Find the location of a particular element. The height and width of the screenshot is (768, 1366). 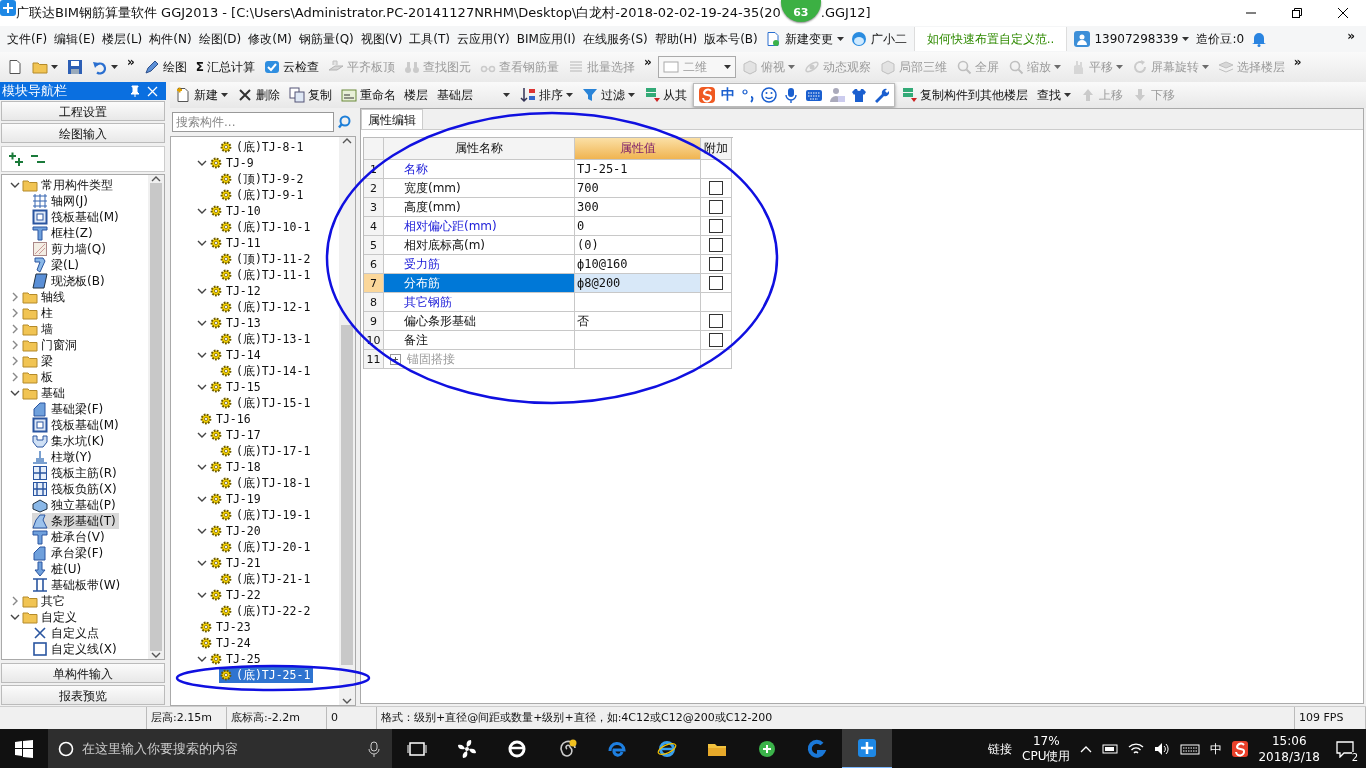

tree-item: (底)TJ-15-1 is located at coordinates (266, 403).